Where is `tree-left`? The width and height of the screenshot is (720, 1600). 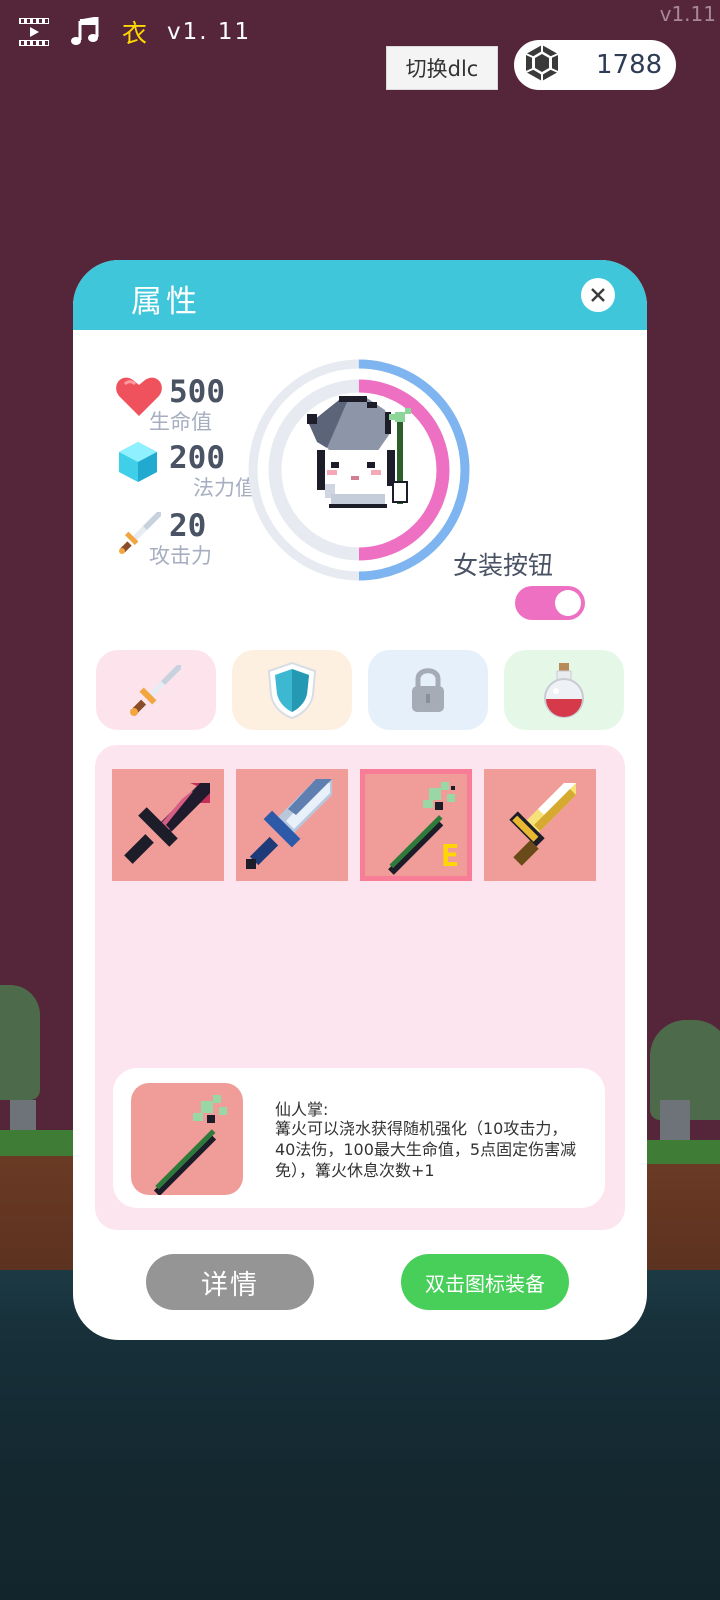
tree-left is located at coordinates (20, 1042).